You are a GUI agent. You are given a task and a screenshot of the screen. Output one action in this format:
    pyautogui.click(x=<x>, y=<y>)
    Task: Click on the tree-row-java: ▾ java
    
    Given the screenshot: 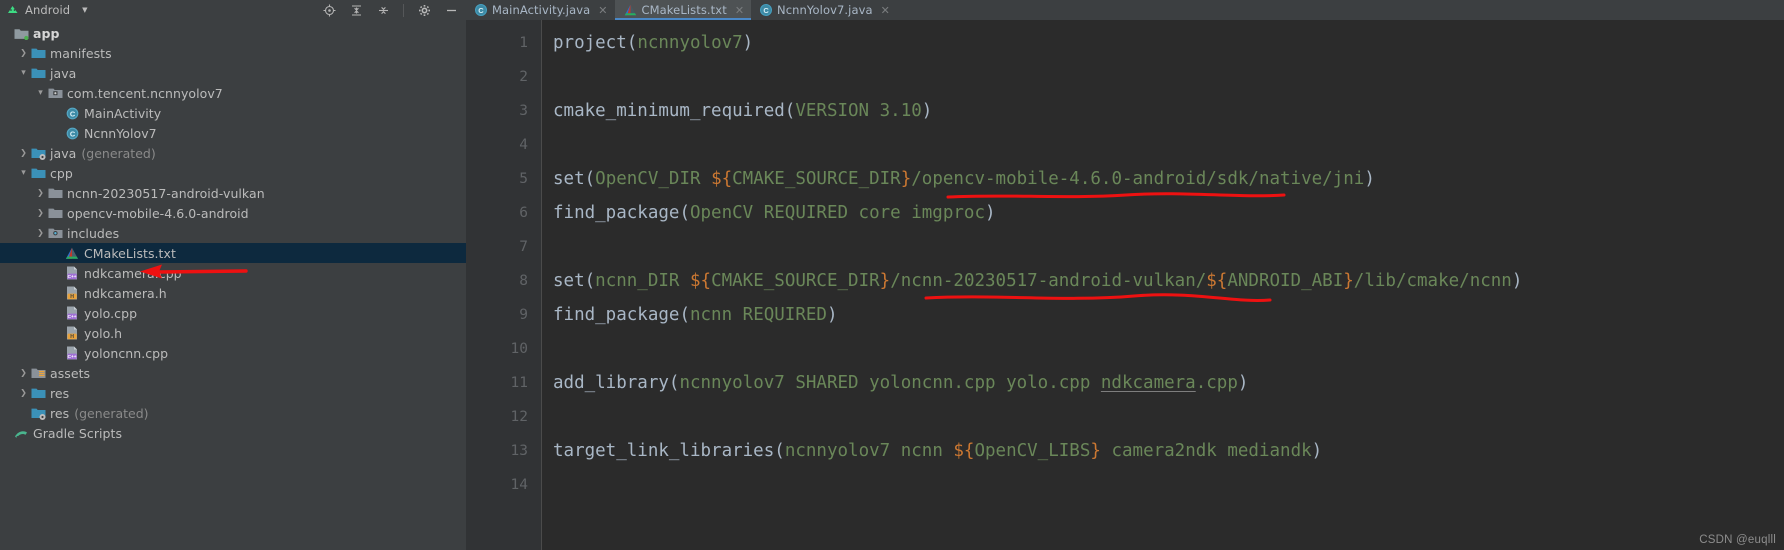 What is the action you would take?
    pyautogui.click(x=233, y=73)
    